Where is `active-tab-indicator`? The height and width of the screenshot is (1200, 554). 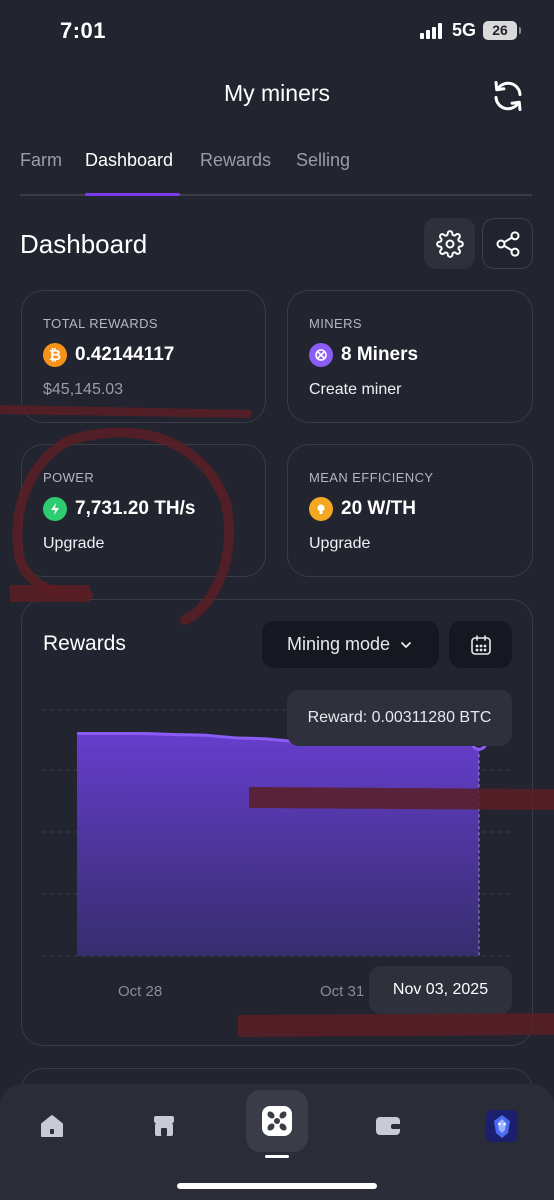
active-tab-indicator is located at coordinates (132, 194).